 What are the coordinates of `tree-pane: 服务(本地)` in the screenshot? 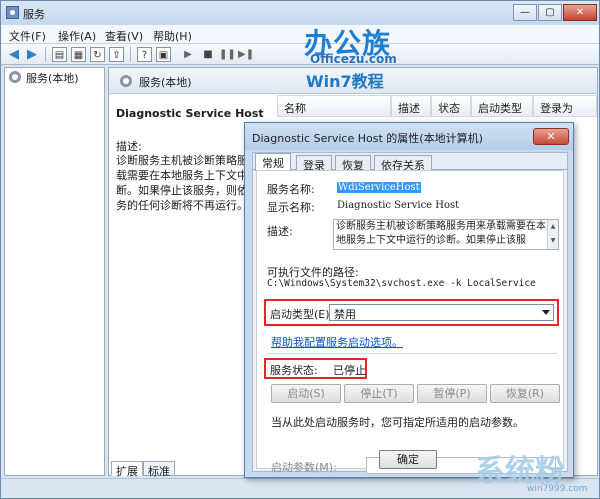 It's located at (54, 271).